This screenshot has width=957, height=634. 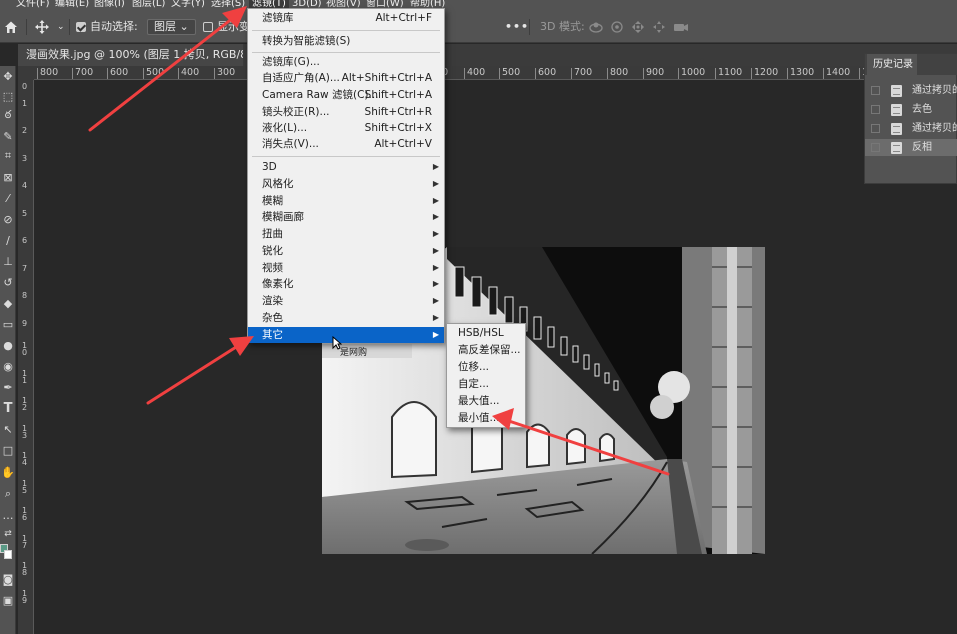 What do you see at coordinates (272, 268) in the screenshot?
I see `menu-item-label: 视频` at bounding box center [272, 268].